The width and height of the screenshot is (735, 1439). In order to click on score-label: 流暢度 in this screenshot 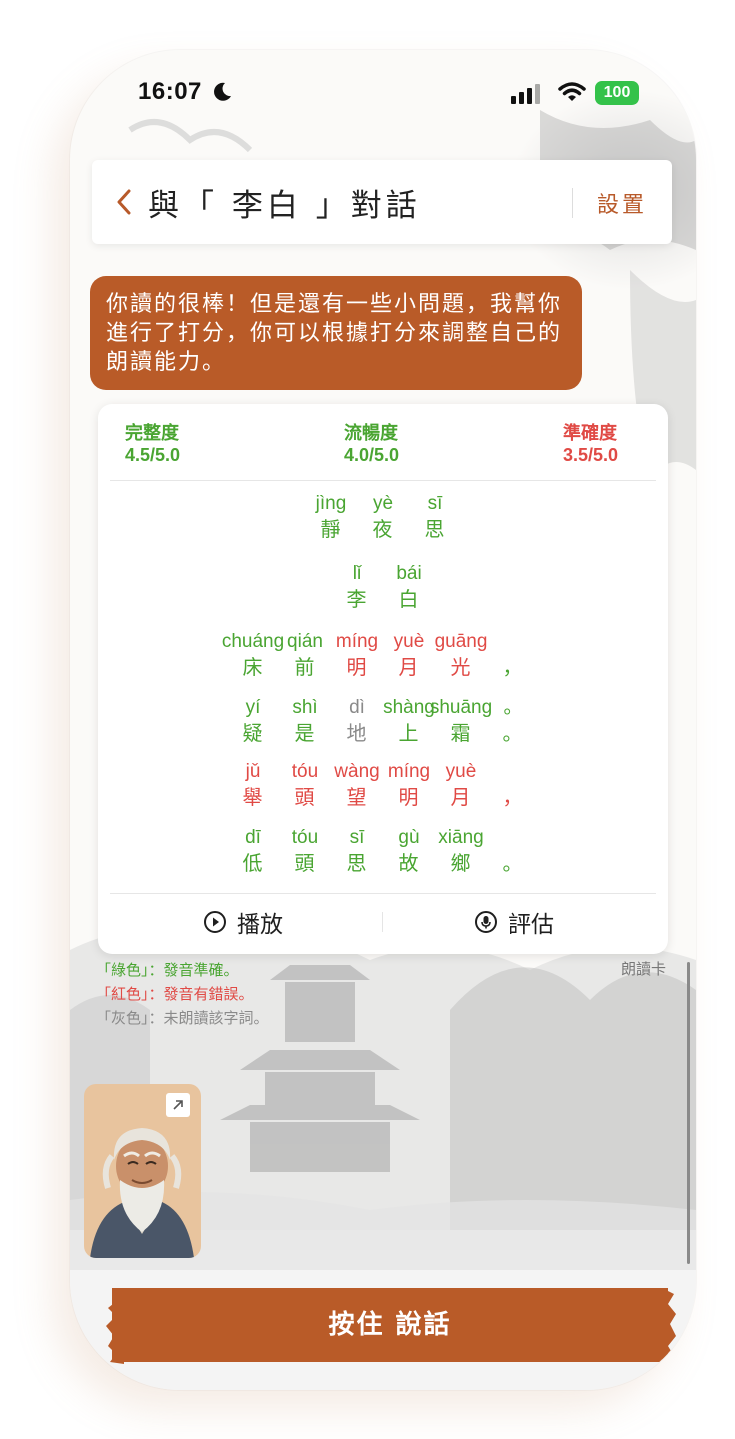, I will do `click(371, 433)`.